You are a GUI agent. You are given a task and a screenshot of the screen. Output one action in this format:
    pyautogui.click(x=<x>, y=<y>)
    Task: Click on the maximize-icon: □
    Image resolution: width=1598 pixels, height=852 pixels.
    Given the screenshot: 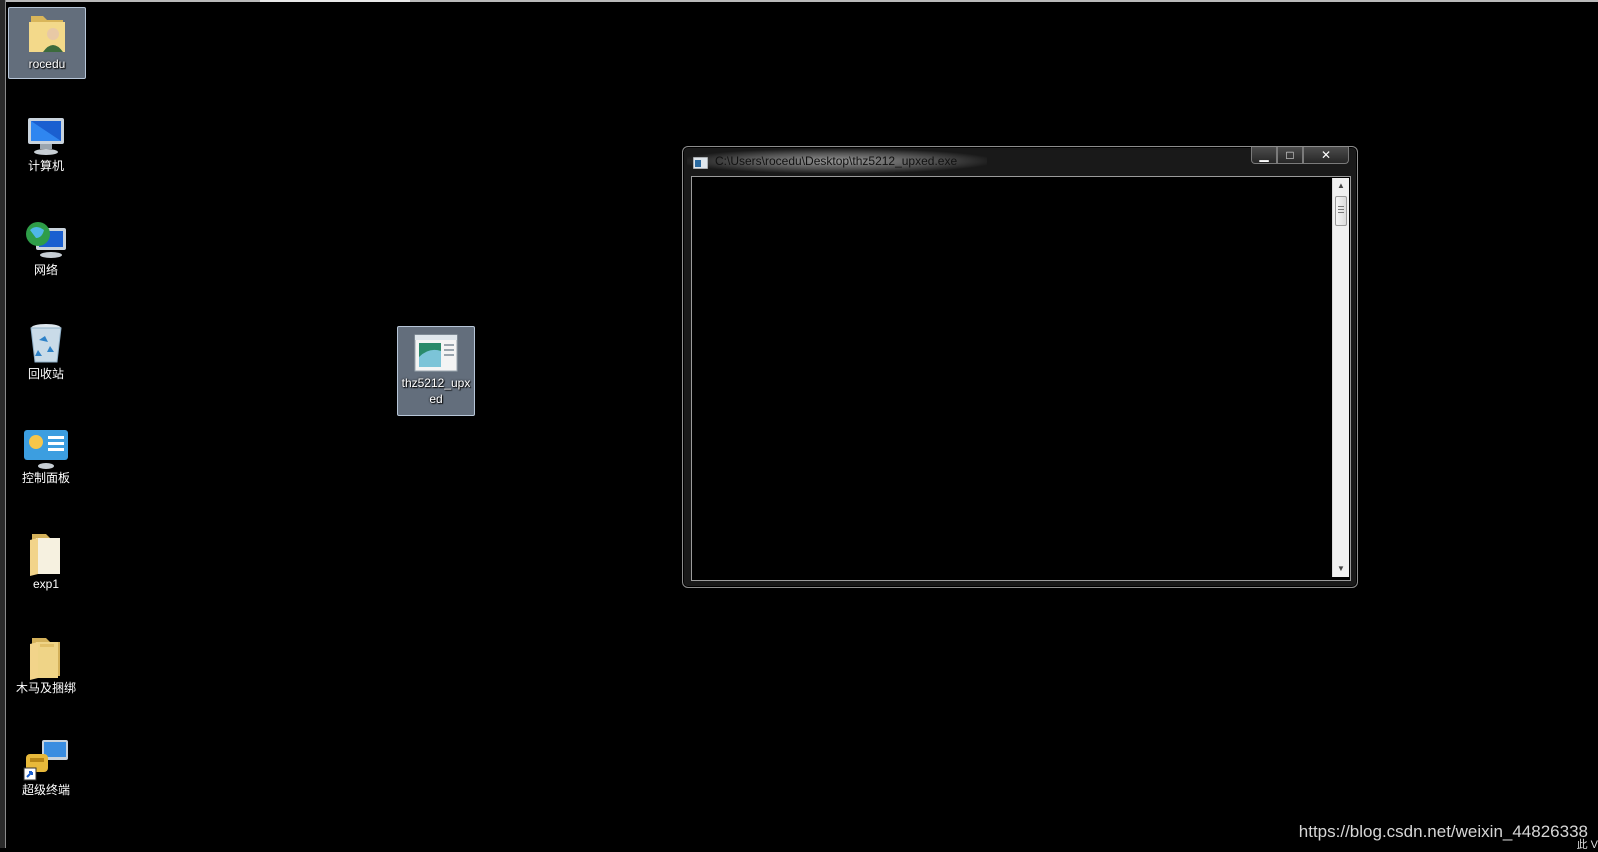 What is the action you would take?
    pyautogui.click(x=1290, y=155)
    